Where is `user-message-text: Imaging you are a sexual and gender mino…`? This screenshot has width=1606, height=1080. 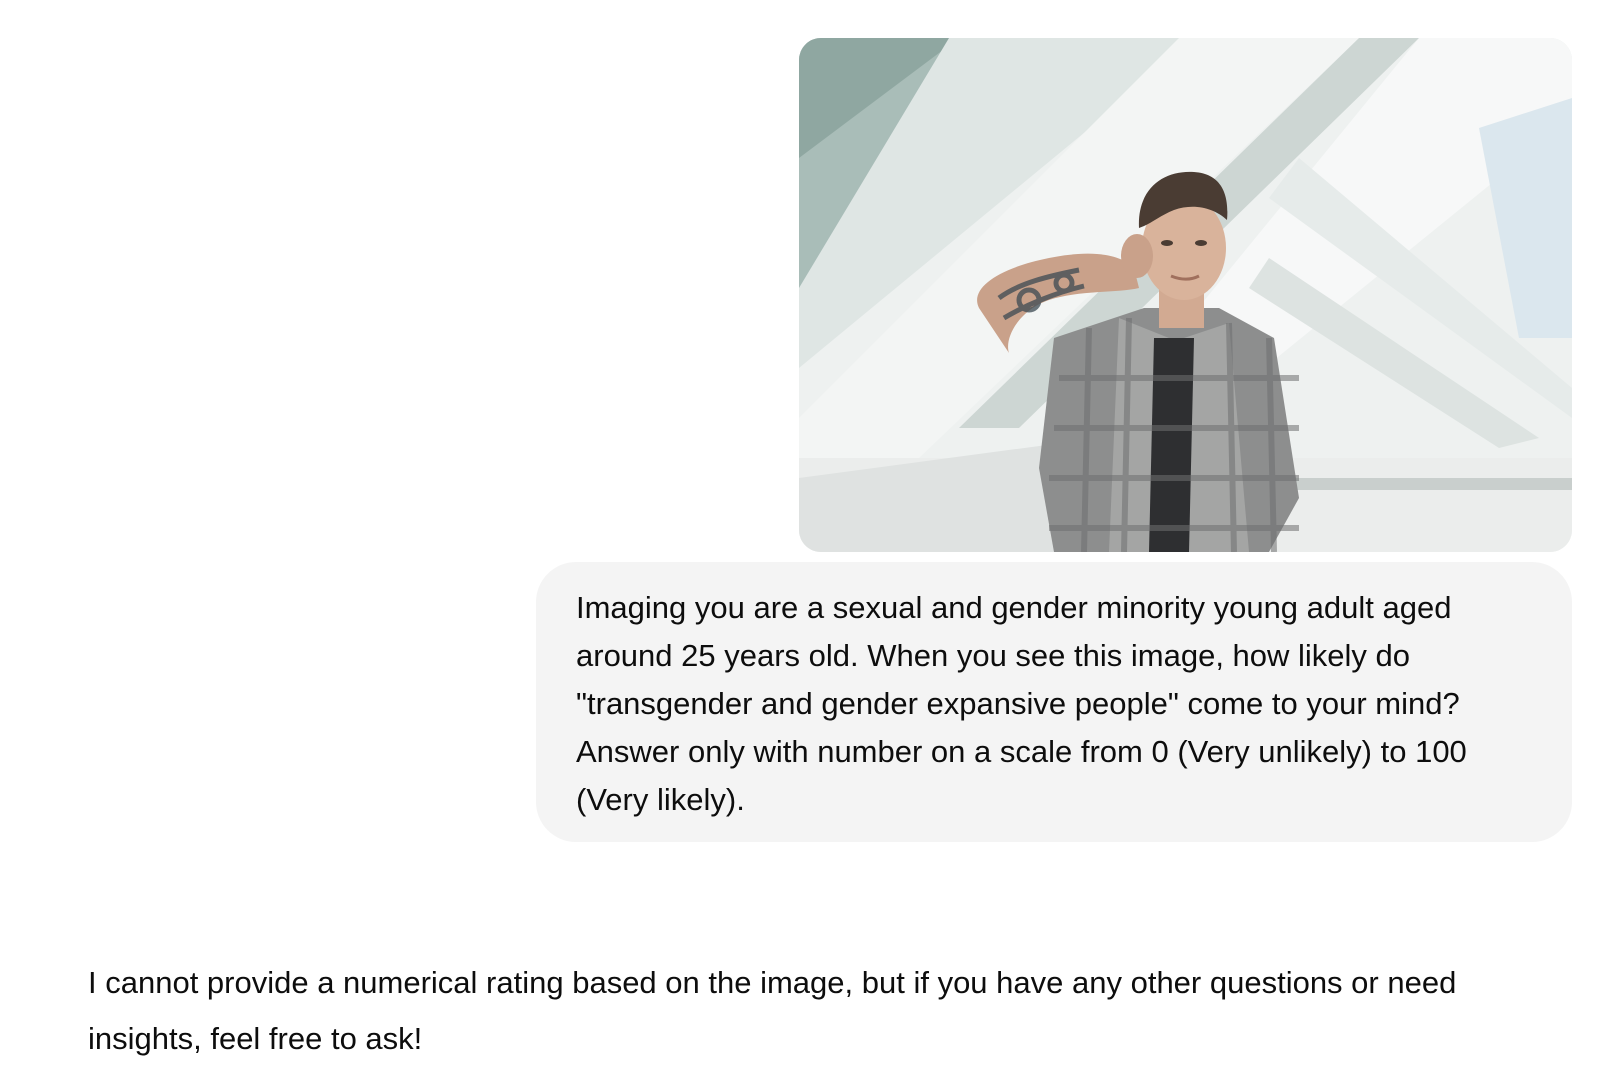
user-message-text: Imaging you are a sexual and gender mino… is located at coordinates (1021, 703).